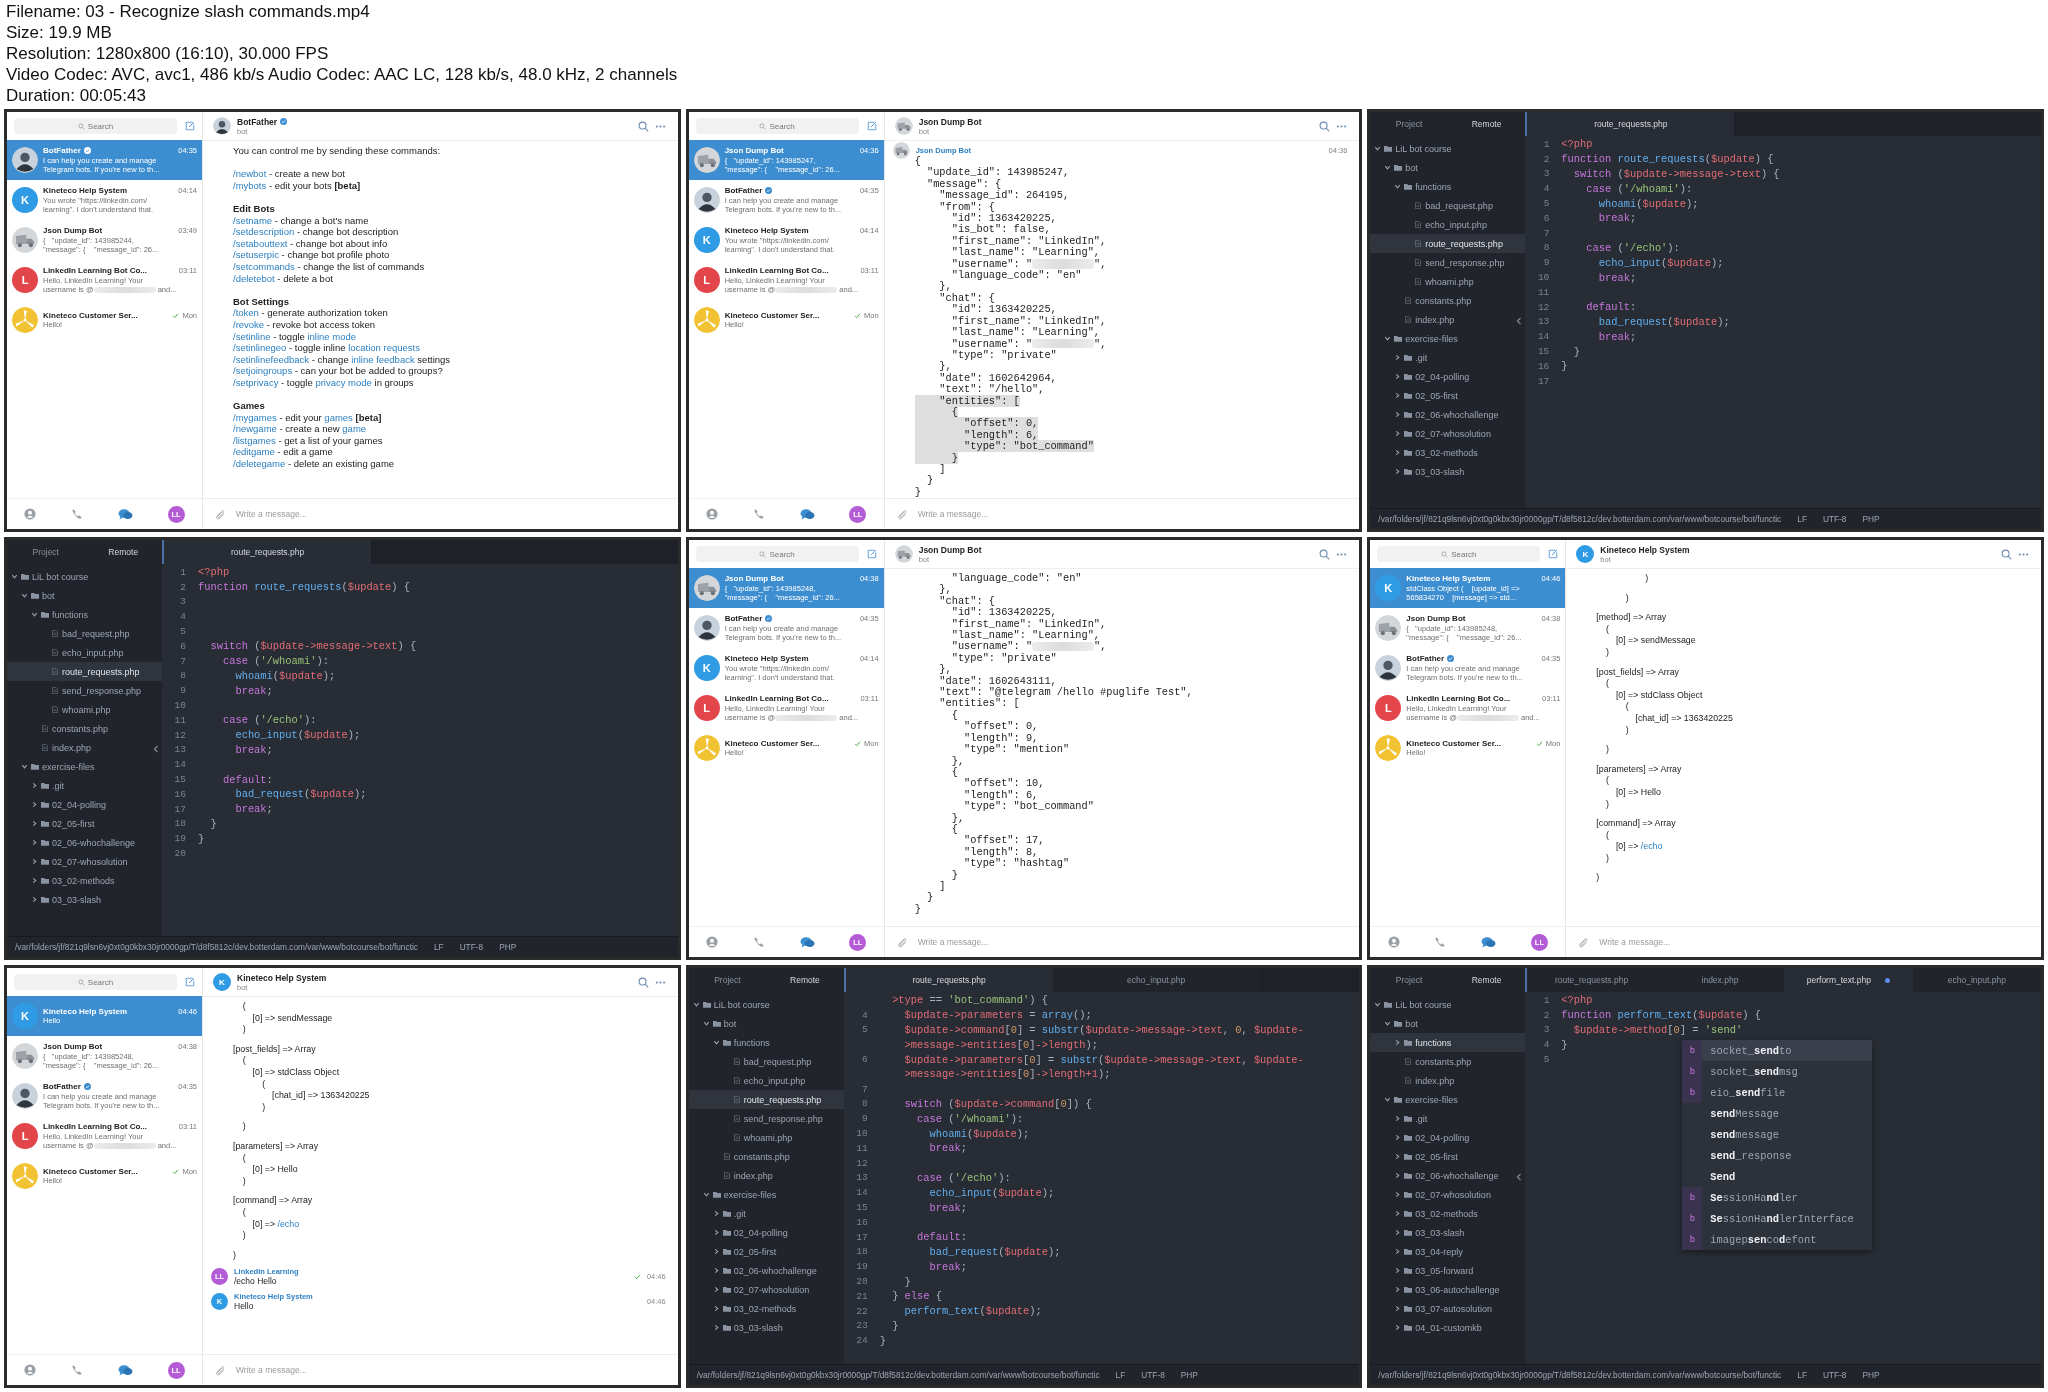 This screenshot has height=1392, width=2048. Describe the element at coordinates (84, 899) in the screenshot. I see `tree-item: 03_03-slash` at that location.